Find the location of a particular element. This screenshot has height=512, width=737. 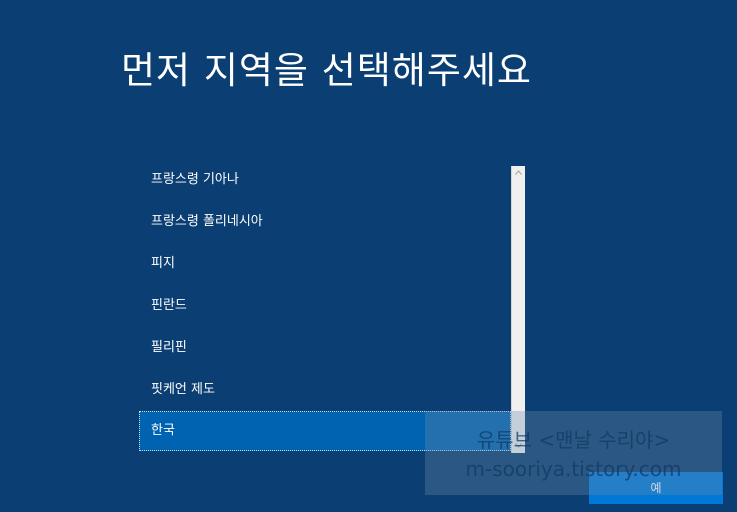

scroll-up-button is located at coordinates (518, 173).